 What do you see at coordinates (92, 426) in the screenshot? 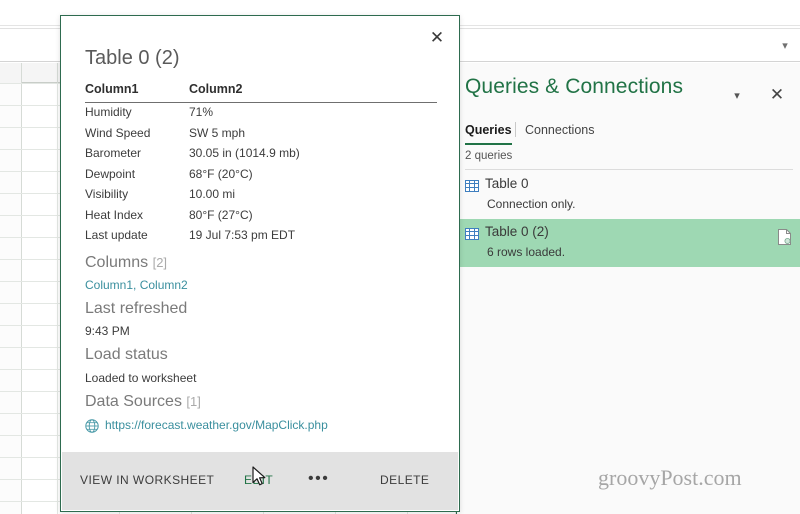
I see `globe-icon` at bounding box center [92, 426].